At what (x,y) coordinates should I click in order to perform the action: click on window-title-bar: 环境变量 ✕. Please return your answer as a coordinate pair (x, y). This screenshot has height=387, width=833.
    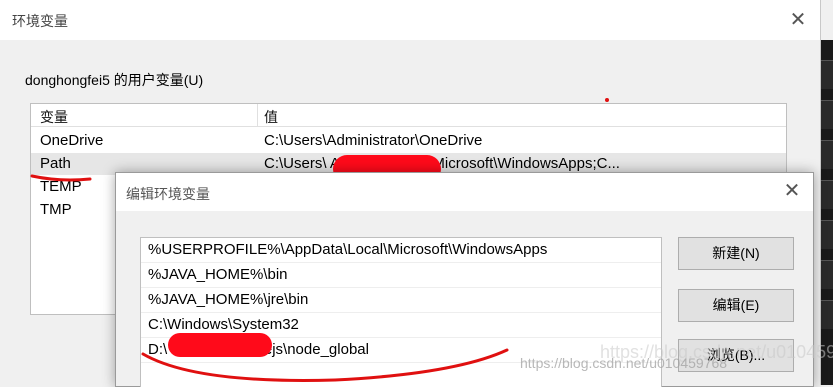
    Looking at the image, I should click on (410, 20).